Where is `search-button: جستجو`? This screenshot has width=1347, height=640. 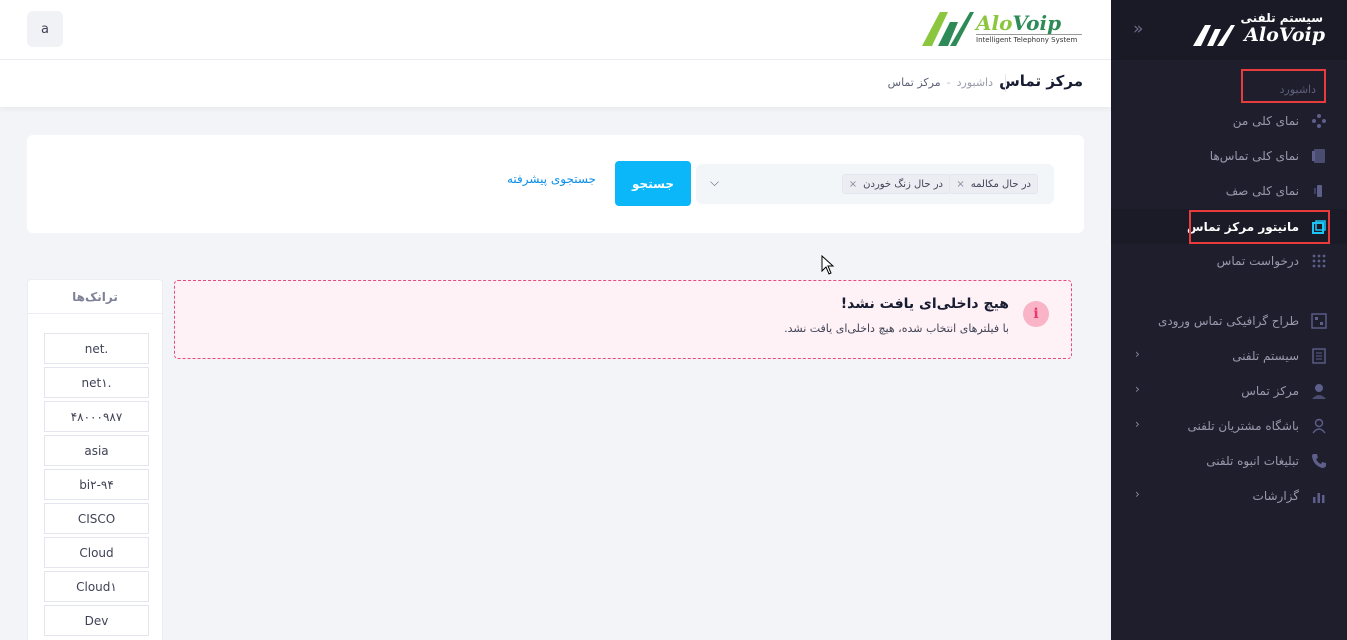
search-button: جستجو is located at coordinates (653, 183).